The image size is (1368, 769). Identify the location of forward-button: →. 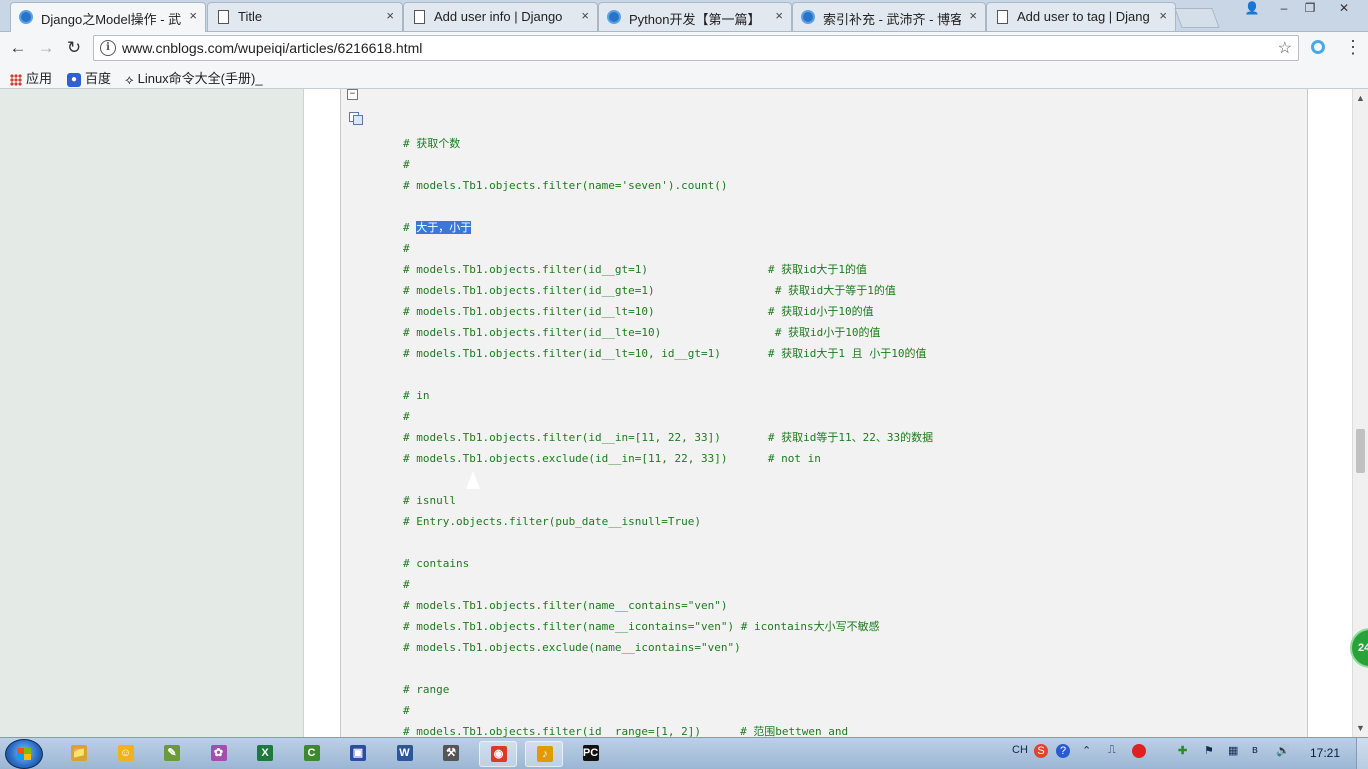
(46, 48).